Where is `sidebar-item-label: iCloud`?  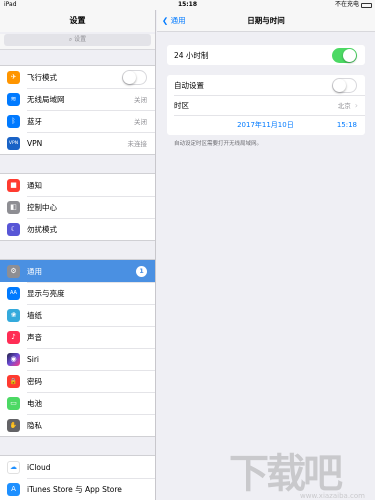 sidebar-item-label: iCloud is located at coordinates (39, 467).